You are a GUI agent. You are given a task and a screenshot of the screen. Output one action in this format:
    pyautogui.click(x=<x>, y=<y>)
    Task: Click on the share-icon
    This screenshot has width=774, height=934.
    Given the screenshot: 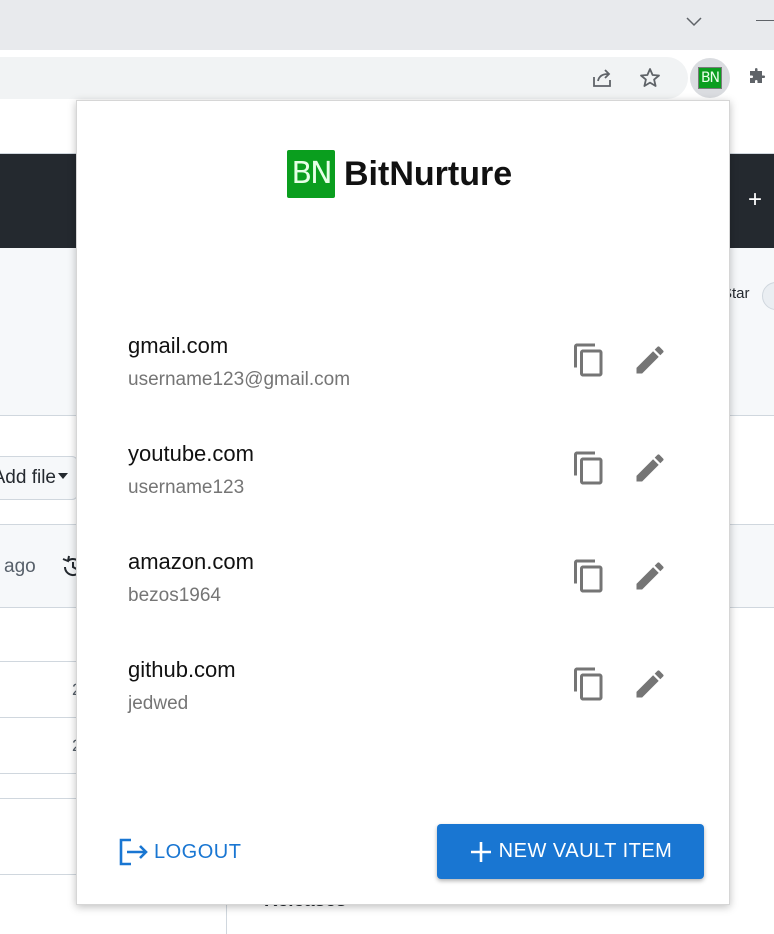 What is the action you would take?
    pyautogui.click(x=602, y=78)
    